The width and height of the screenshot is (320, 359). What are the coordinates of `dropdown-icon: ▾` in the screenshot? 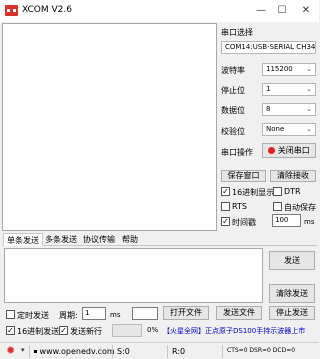 It's located at (23, 350).